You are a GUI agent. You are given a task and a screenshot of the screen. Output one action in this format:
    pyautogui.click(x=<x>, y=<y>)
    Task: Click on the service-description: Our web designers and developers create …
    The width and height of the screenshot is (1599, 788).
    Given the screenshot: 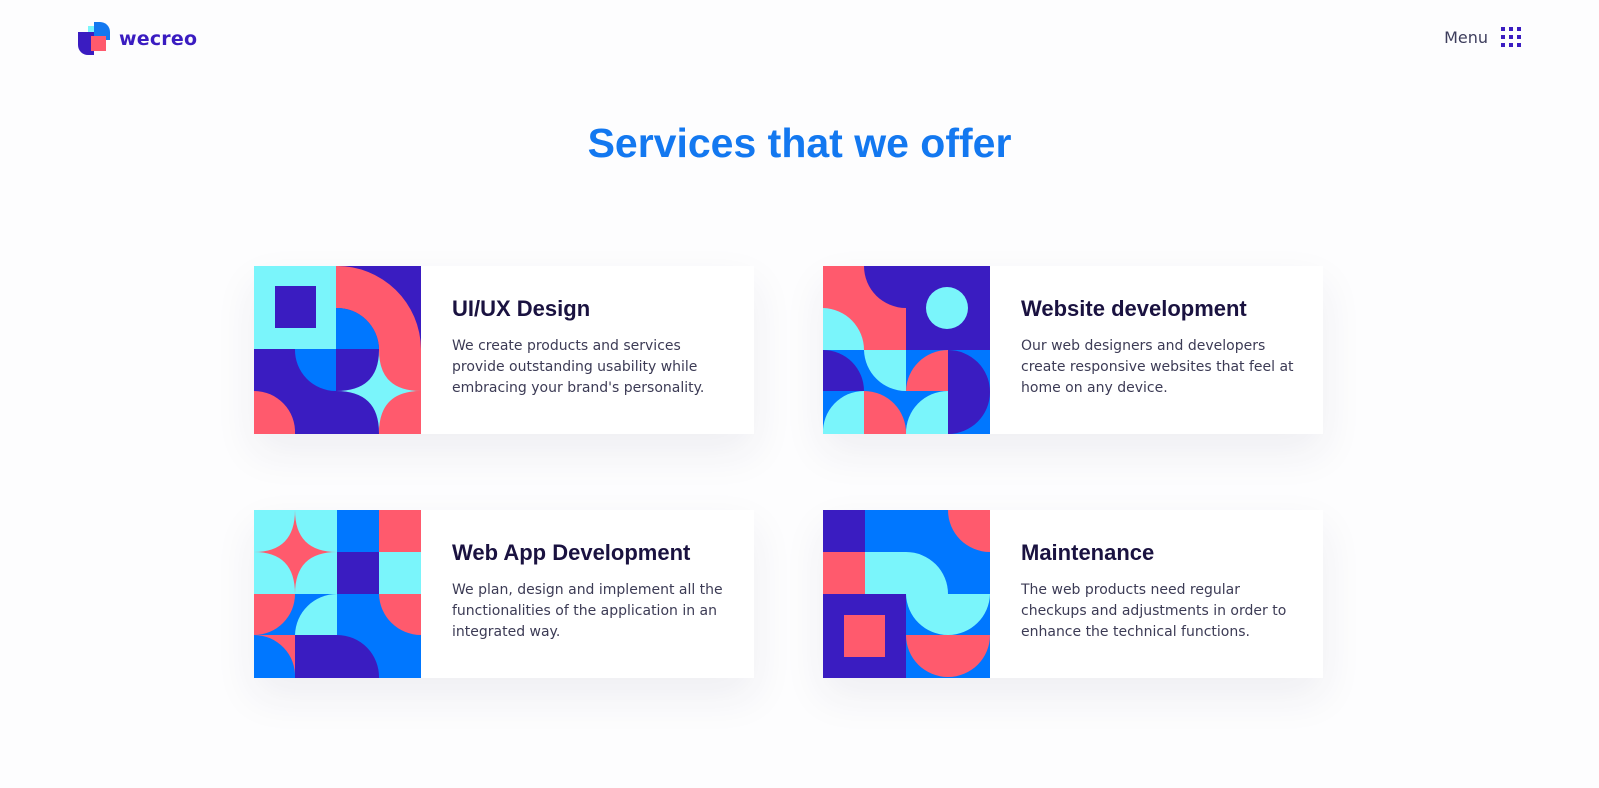 What is the action you would take?
    pyautogui.click(x=1157, y=367)
    